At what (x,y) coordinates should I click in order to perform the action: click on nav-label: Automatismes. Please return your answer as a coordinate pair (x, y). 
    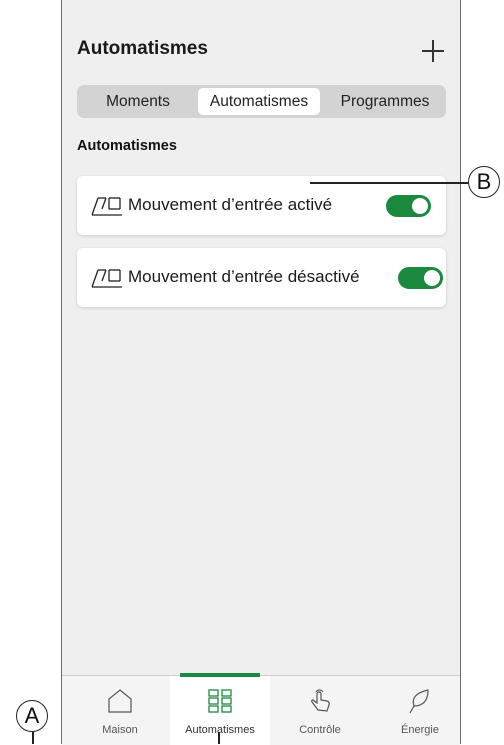
    Looking at the image, I should click on (220, 730).